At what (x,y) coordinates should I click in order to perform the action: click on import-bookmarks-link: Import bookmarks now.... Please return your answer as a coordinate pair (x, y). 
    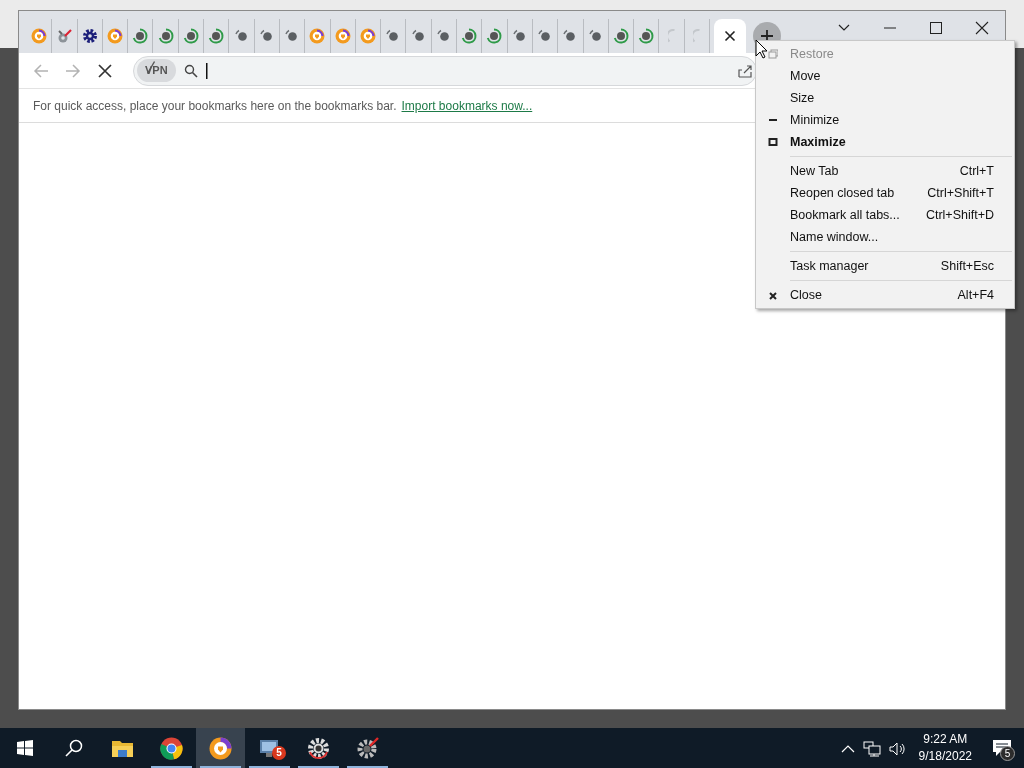
    Looking at the image, I should click on (467, 105).